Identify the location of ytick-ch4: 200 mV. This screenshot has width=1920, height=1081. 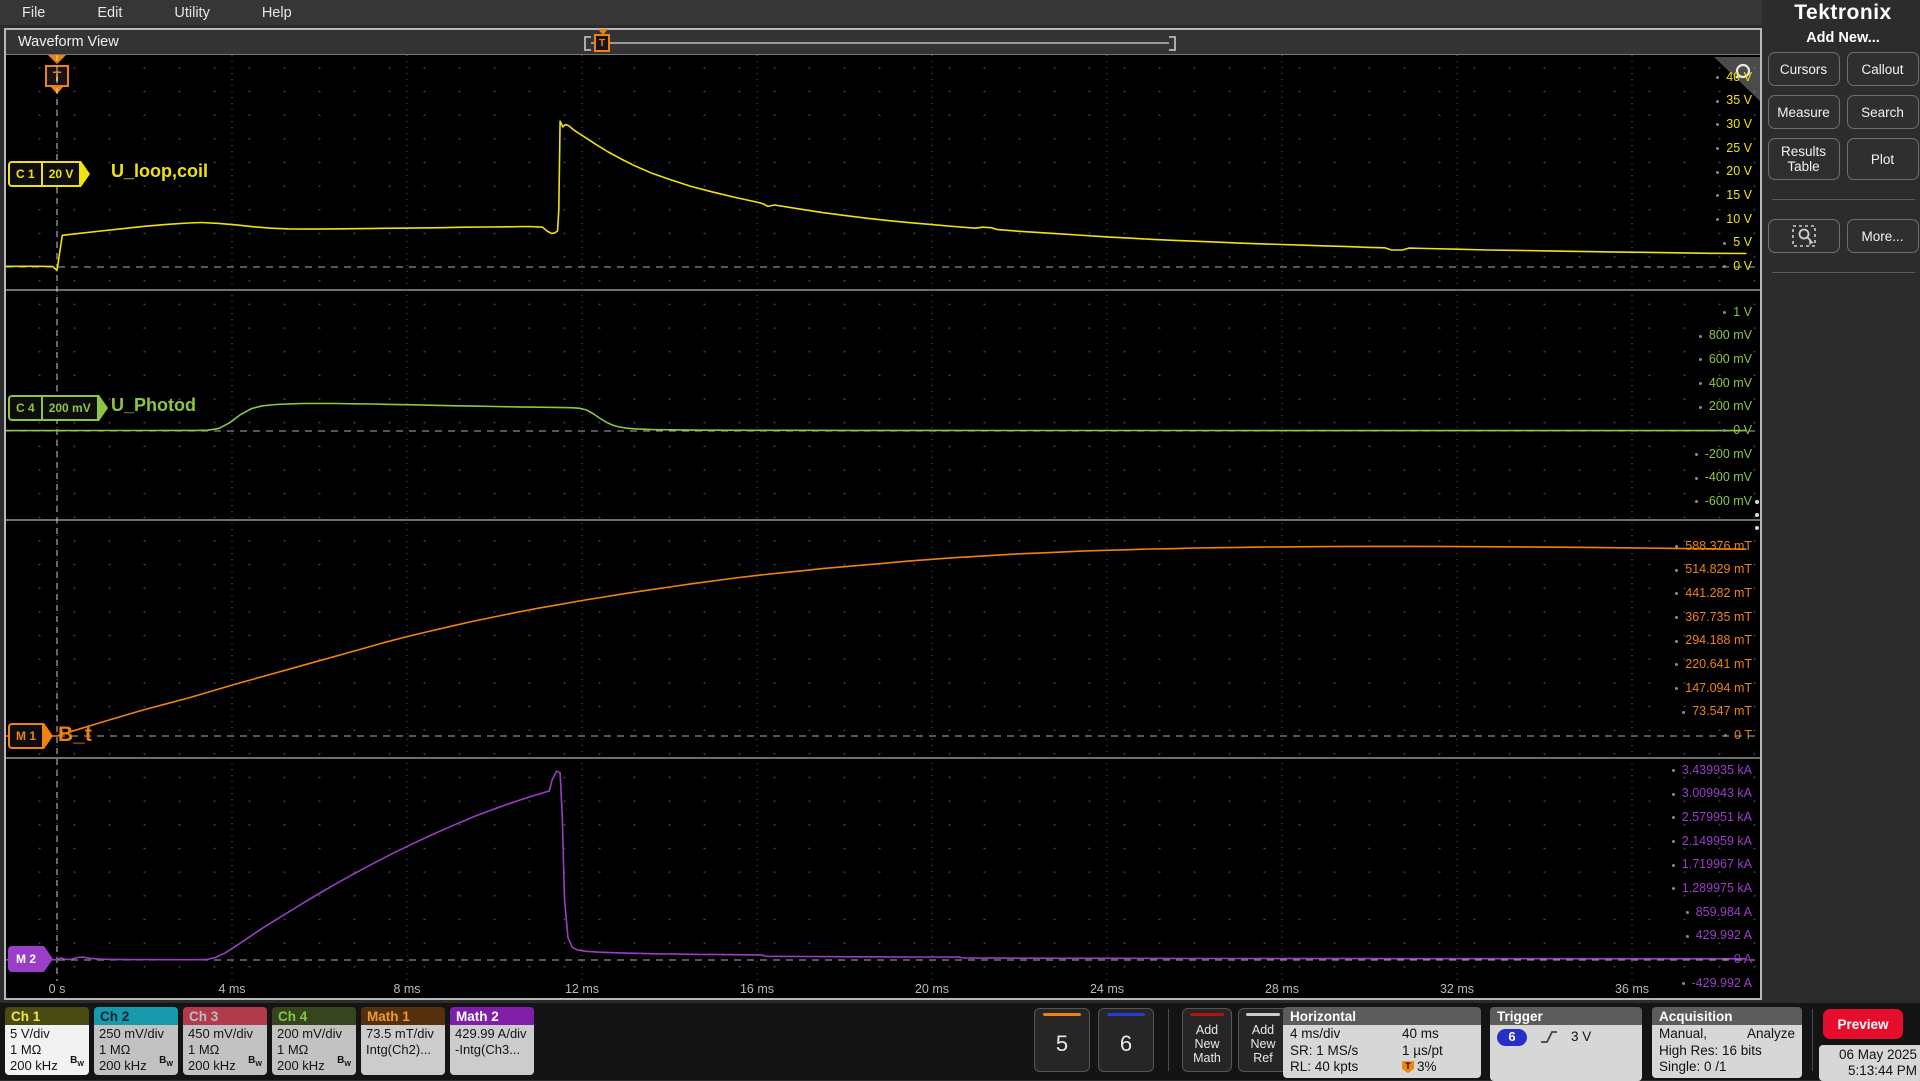
(1725, 406).